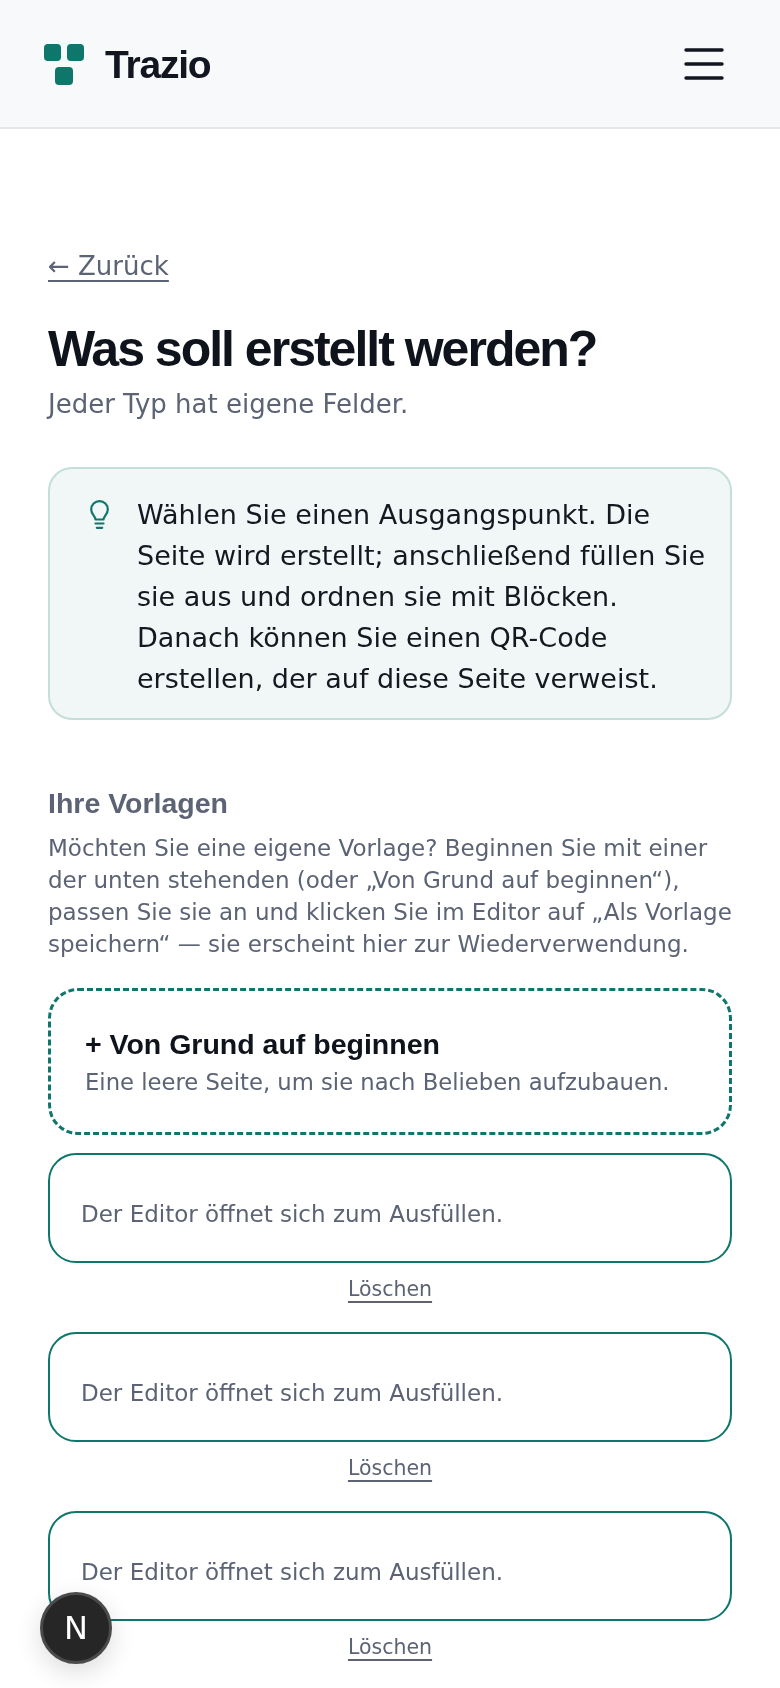  I want to click on blank-page-description: Eine leere Seite, um sie nach Belieben aufzubauen., so click(378, 1082).